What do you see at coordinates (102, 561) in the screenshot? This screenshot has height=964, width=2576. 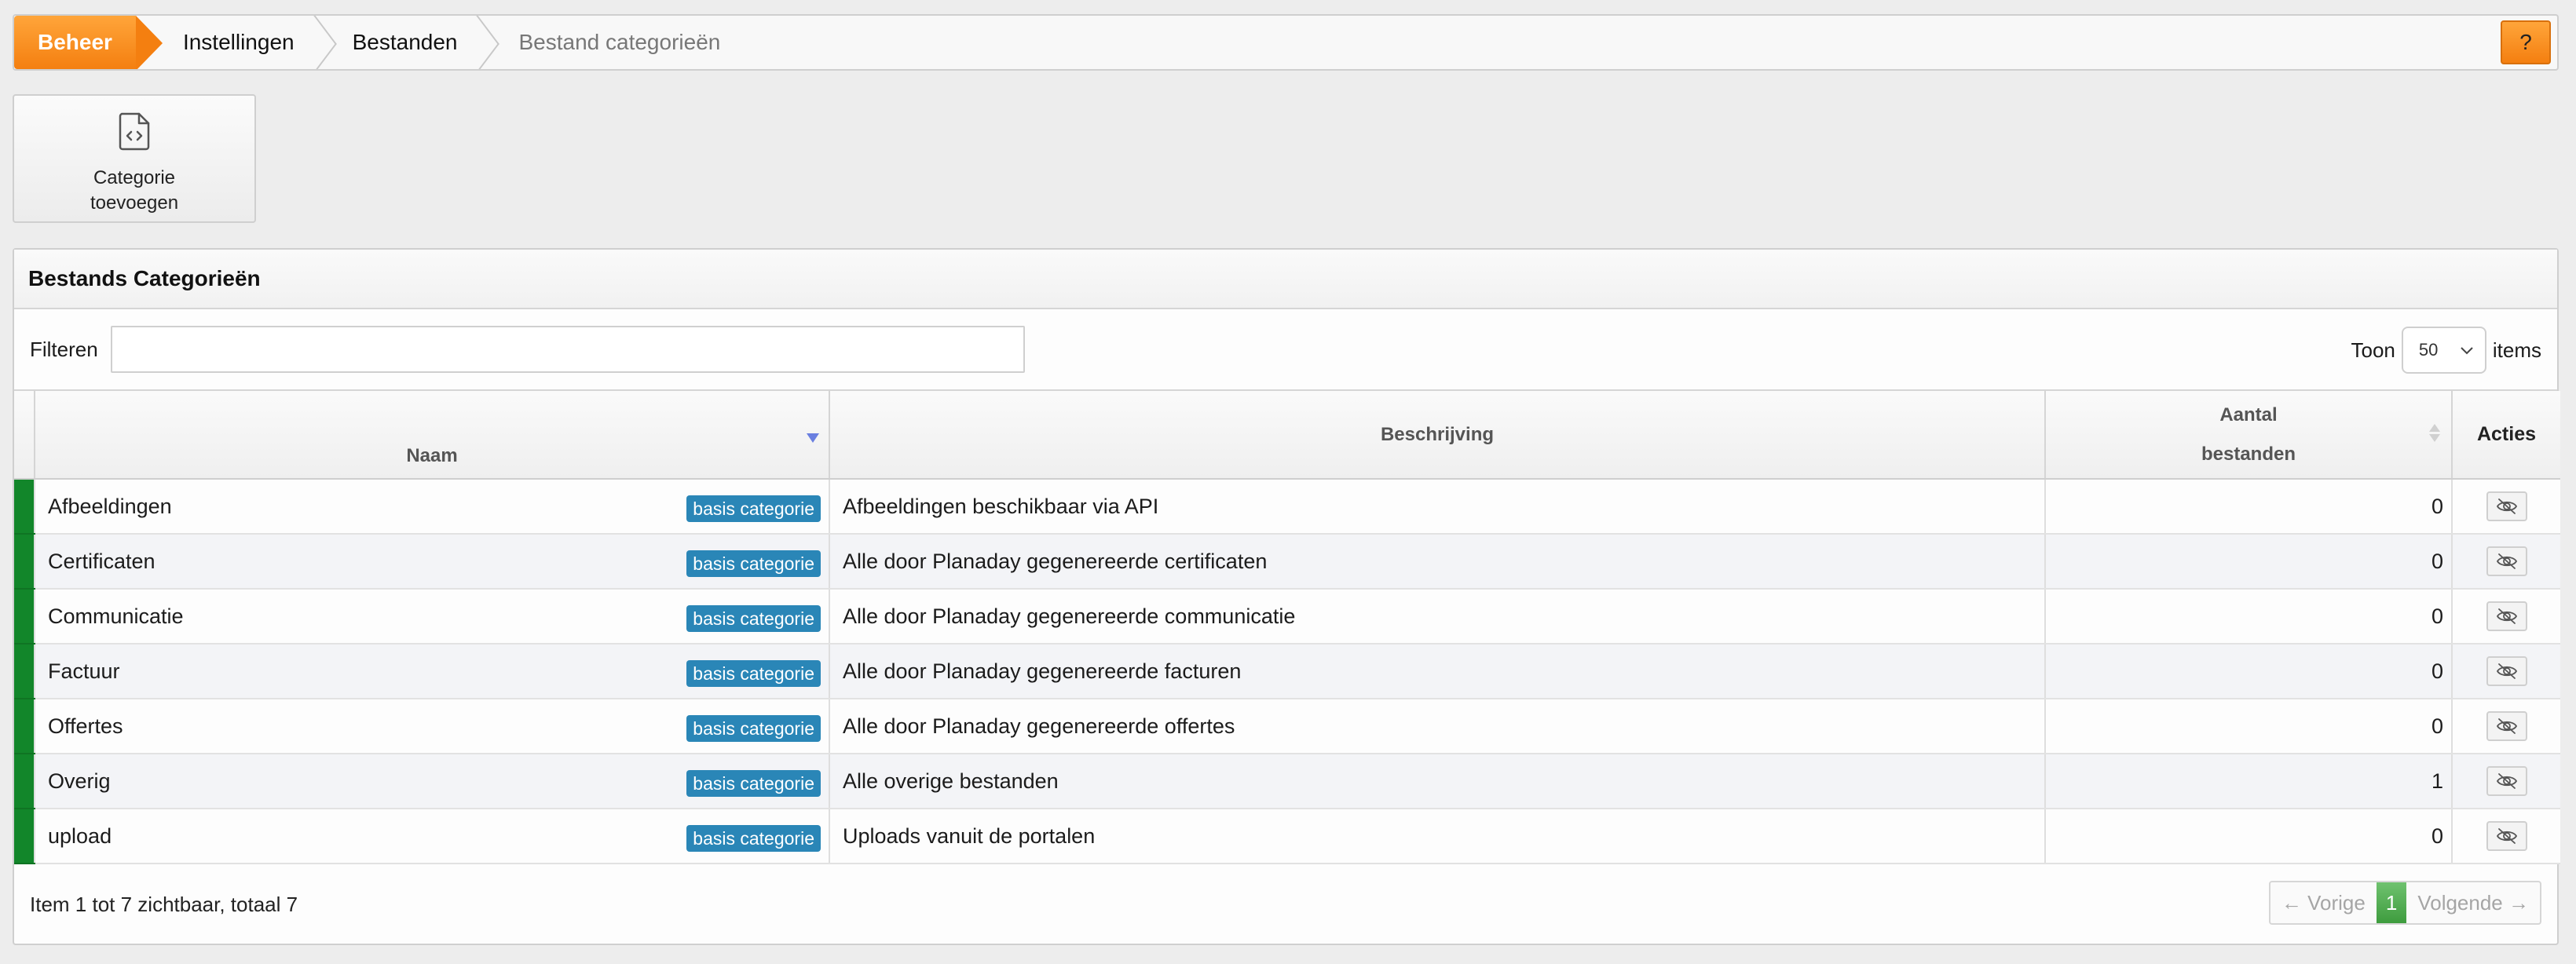 I see `category-name: Certificaten` at bounding box center [102, 561].